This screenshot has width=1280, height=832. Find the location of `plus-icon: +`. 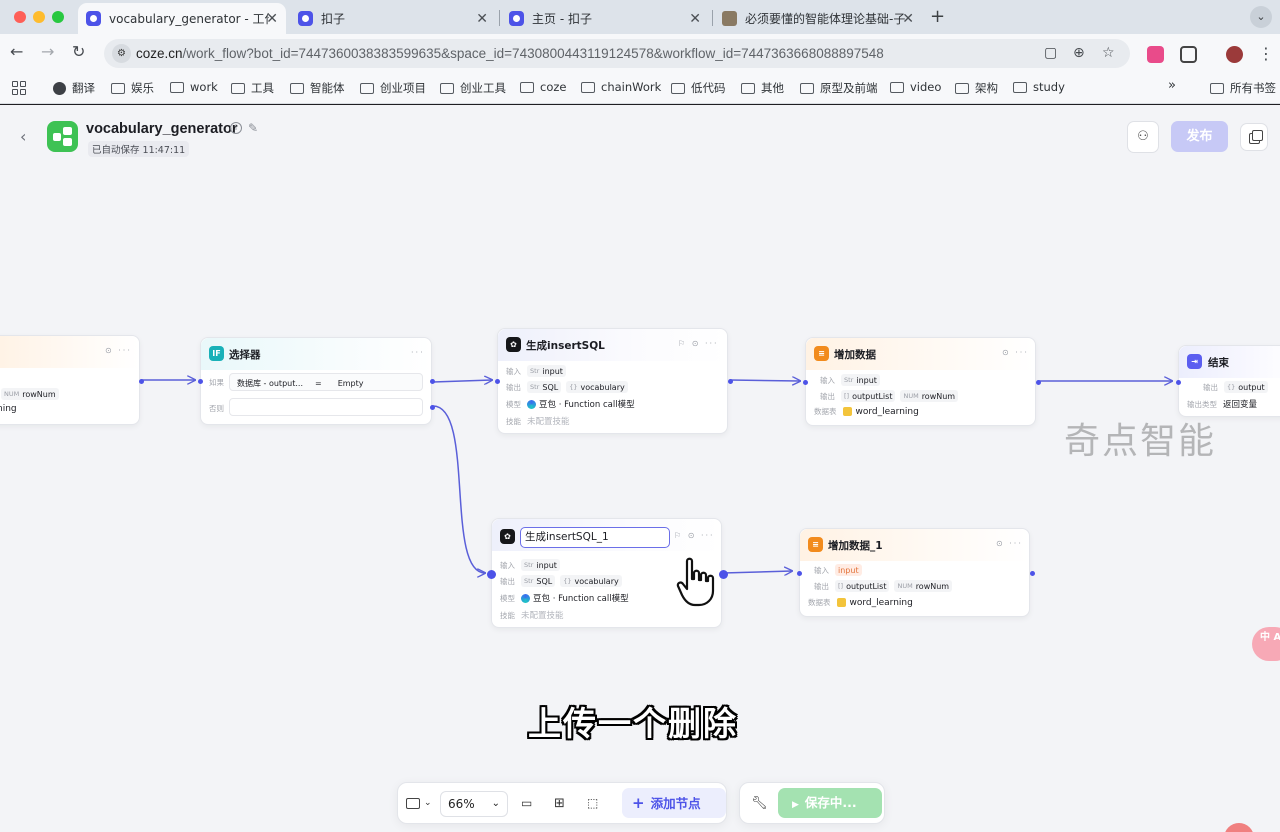

plus-icon: + is located at coordinates (638, 803).